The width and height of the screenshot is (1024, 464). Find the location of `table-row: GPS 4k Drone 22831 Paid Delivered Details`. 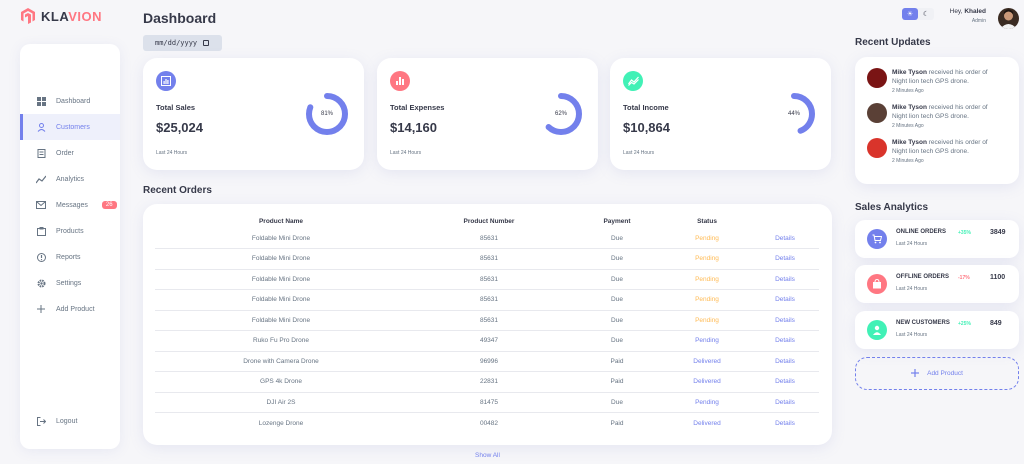

table-row: GPS 4k Drone 22831 Paid Delivered Details is located at coordinates (487, 382).